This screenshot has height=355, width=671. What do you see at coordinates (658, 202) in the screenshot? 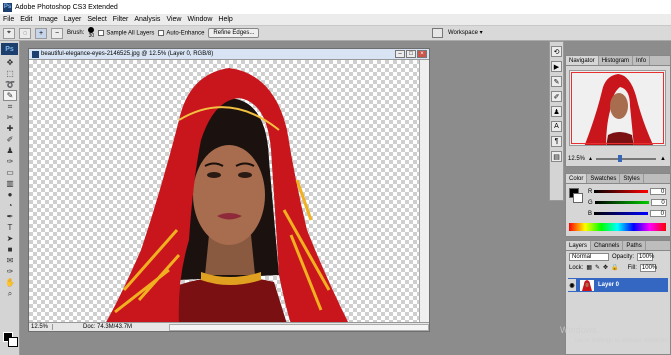
I see `channel-g-value: 0` at bounding box center [658, 202].